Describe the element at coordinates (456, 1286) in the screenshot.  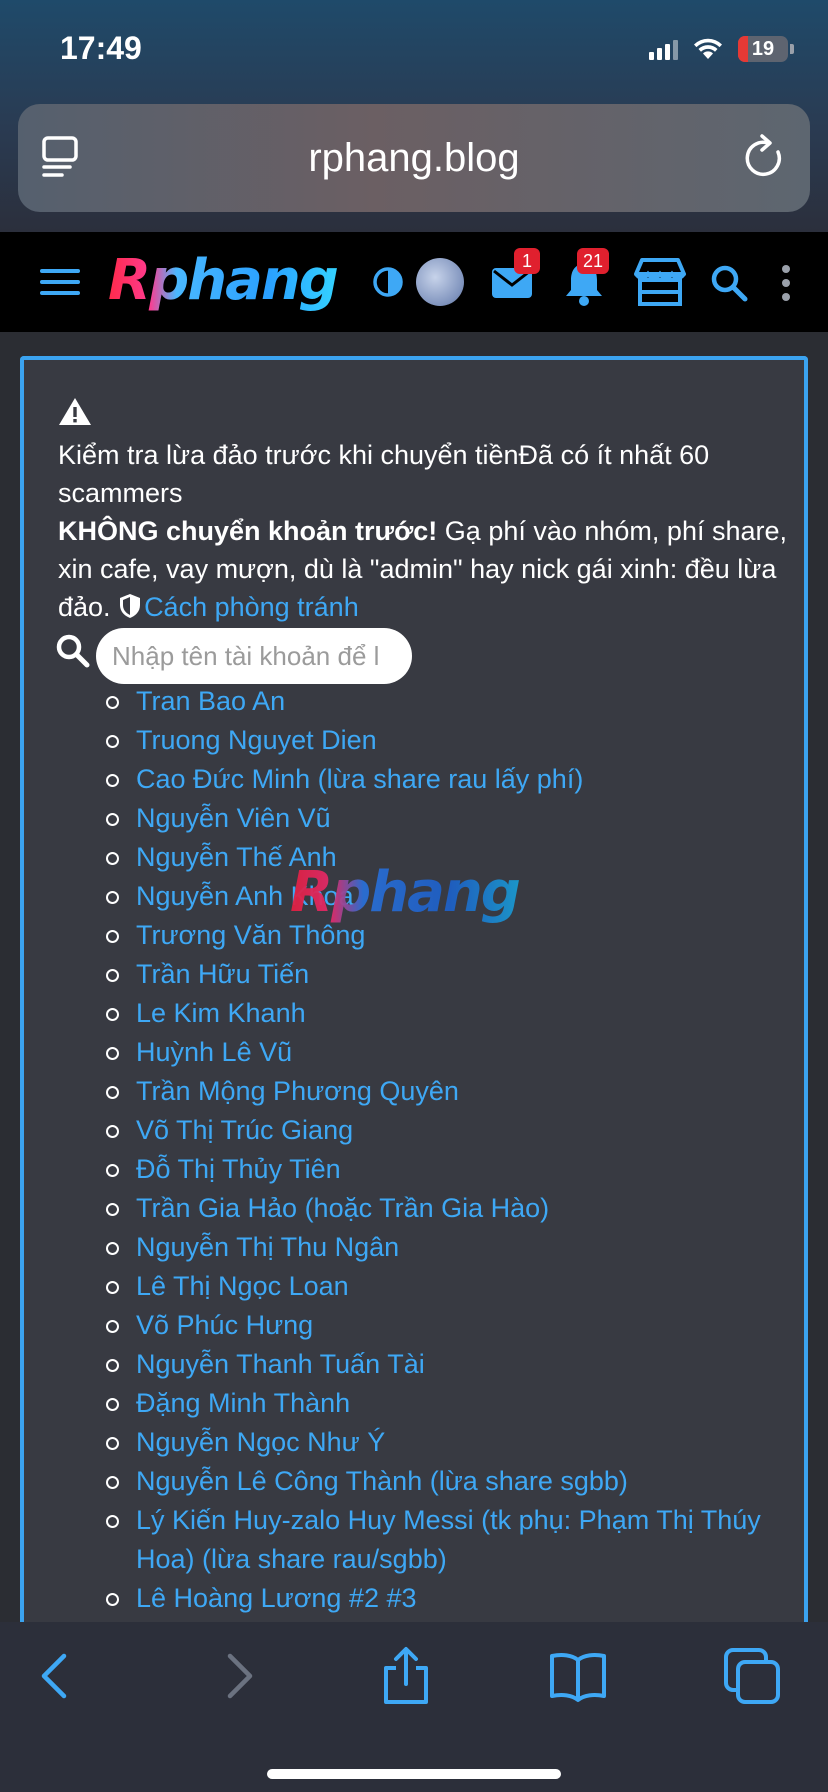
I see `list-item: Lê Thị Ngọc Loan` at that location.